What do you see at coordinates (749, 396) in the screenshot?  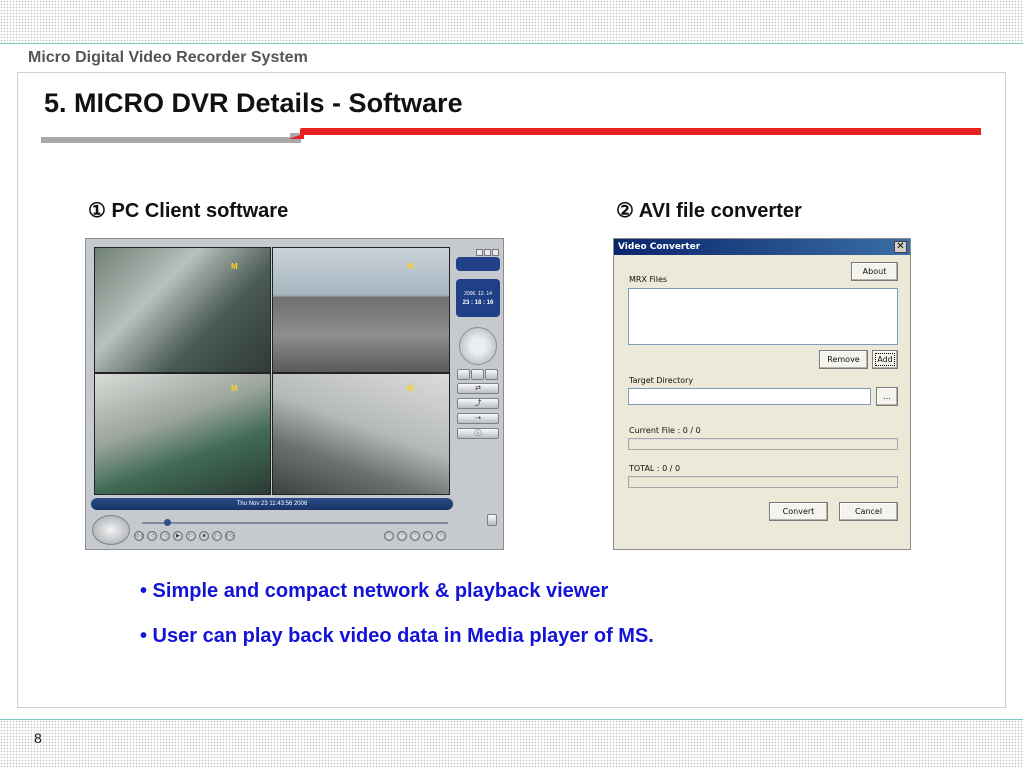 I see `target-directory-input` at bounding box center [749, 396].